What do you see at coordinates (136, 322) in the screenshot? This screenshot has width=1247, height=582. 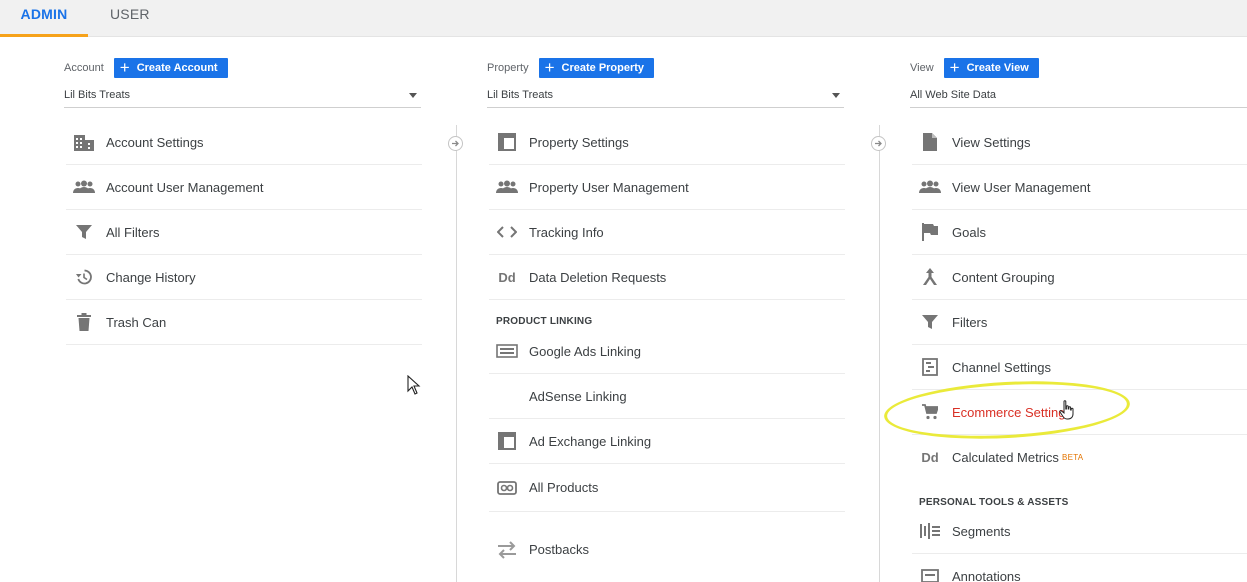 I see `trash-can-label: Trash Can` at bounding box center [136, 322].